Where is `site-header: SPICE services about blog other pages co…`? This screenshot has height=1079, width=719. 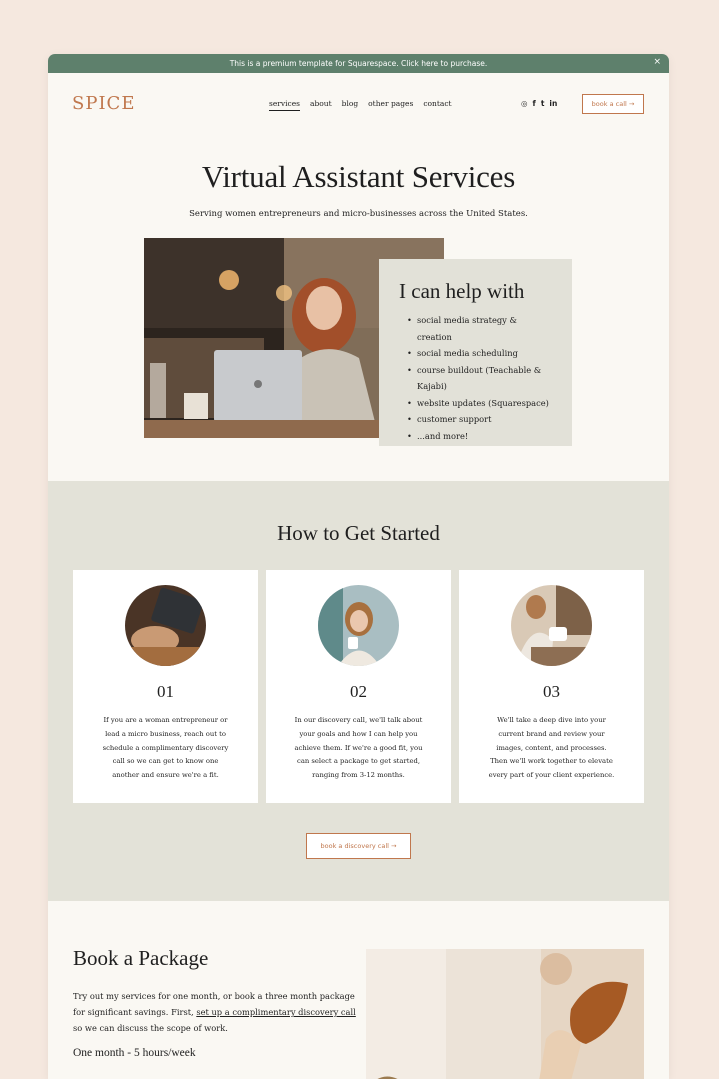
site-header: SPICE services about blog other pages co… is located at coordinates (358, 103).